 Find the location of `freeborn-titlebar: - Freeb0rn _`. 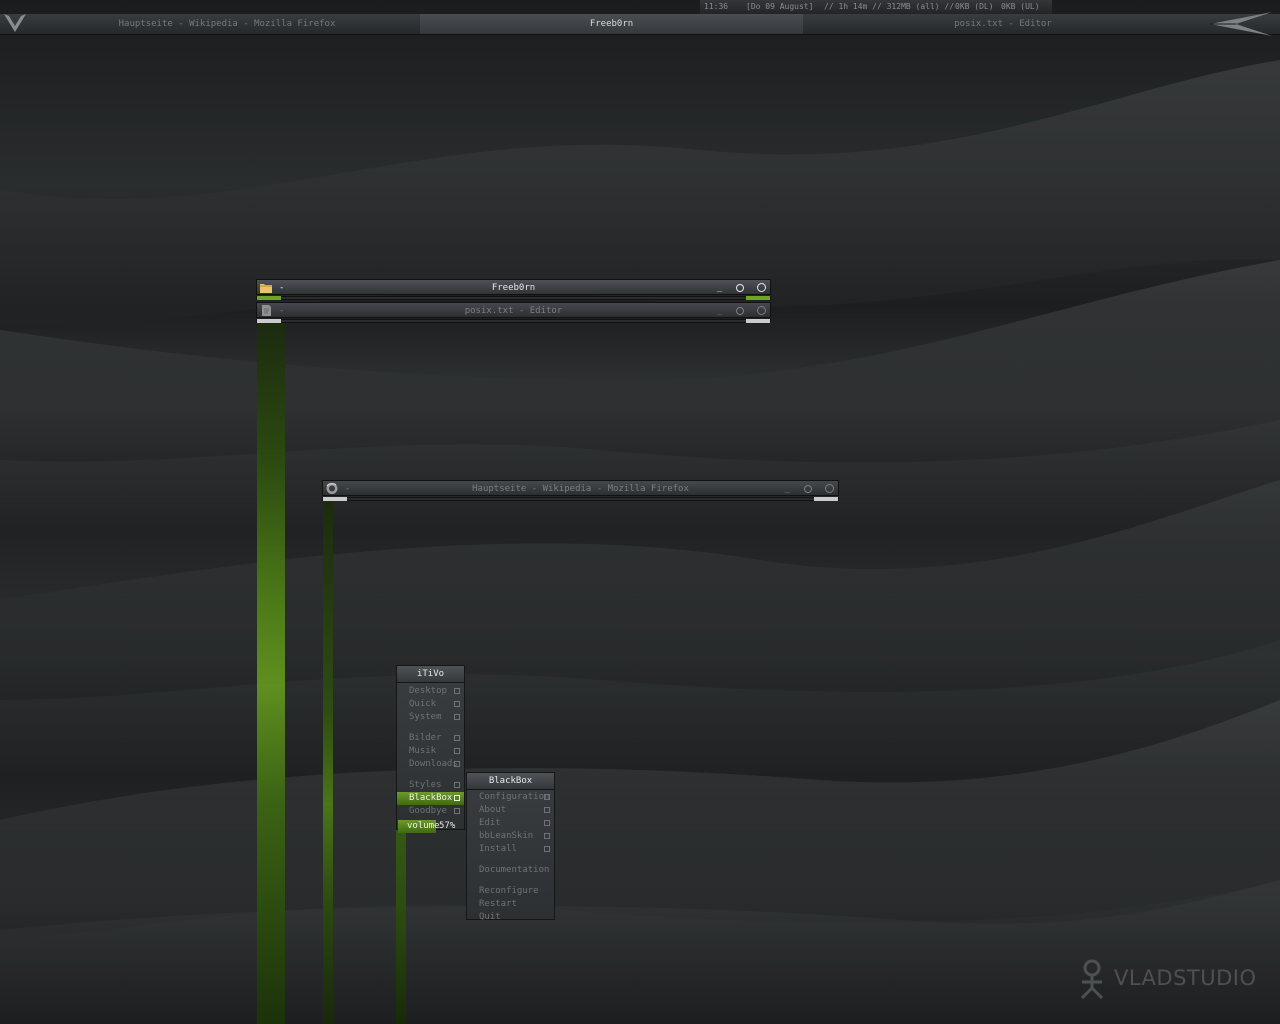

freeborn-titlebar: - Freeb0rn _ is located at coordinates (513, 287).